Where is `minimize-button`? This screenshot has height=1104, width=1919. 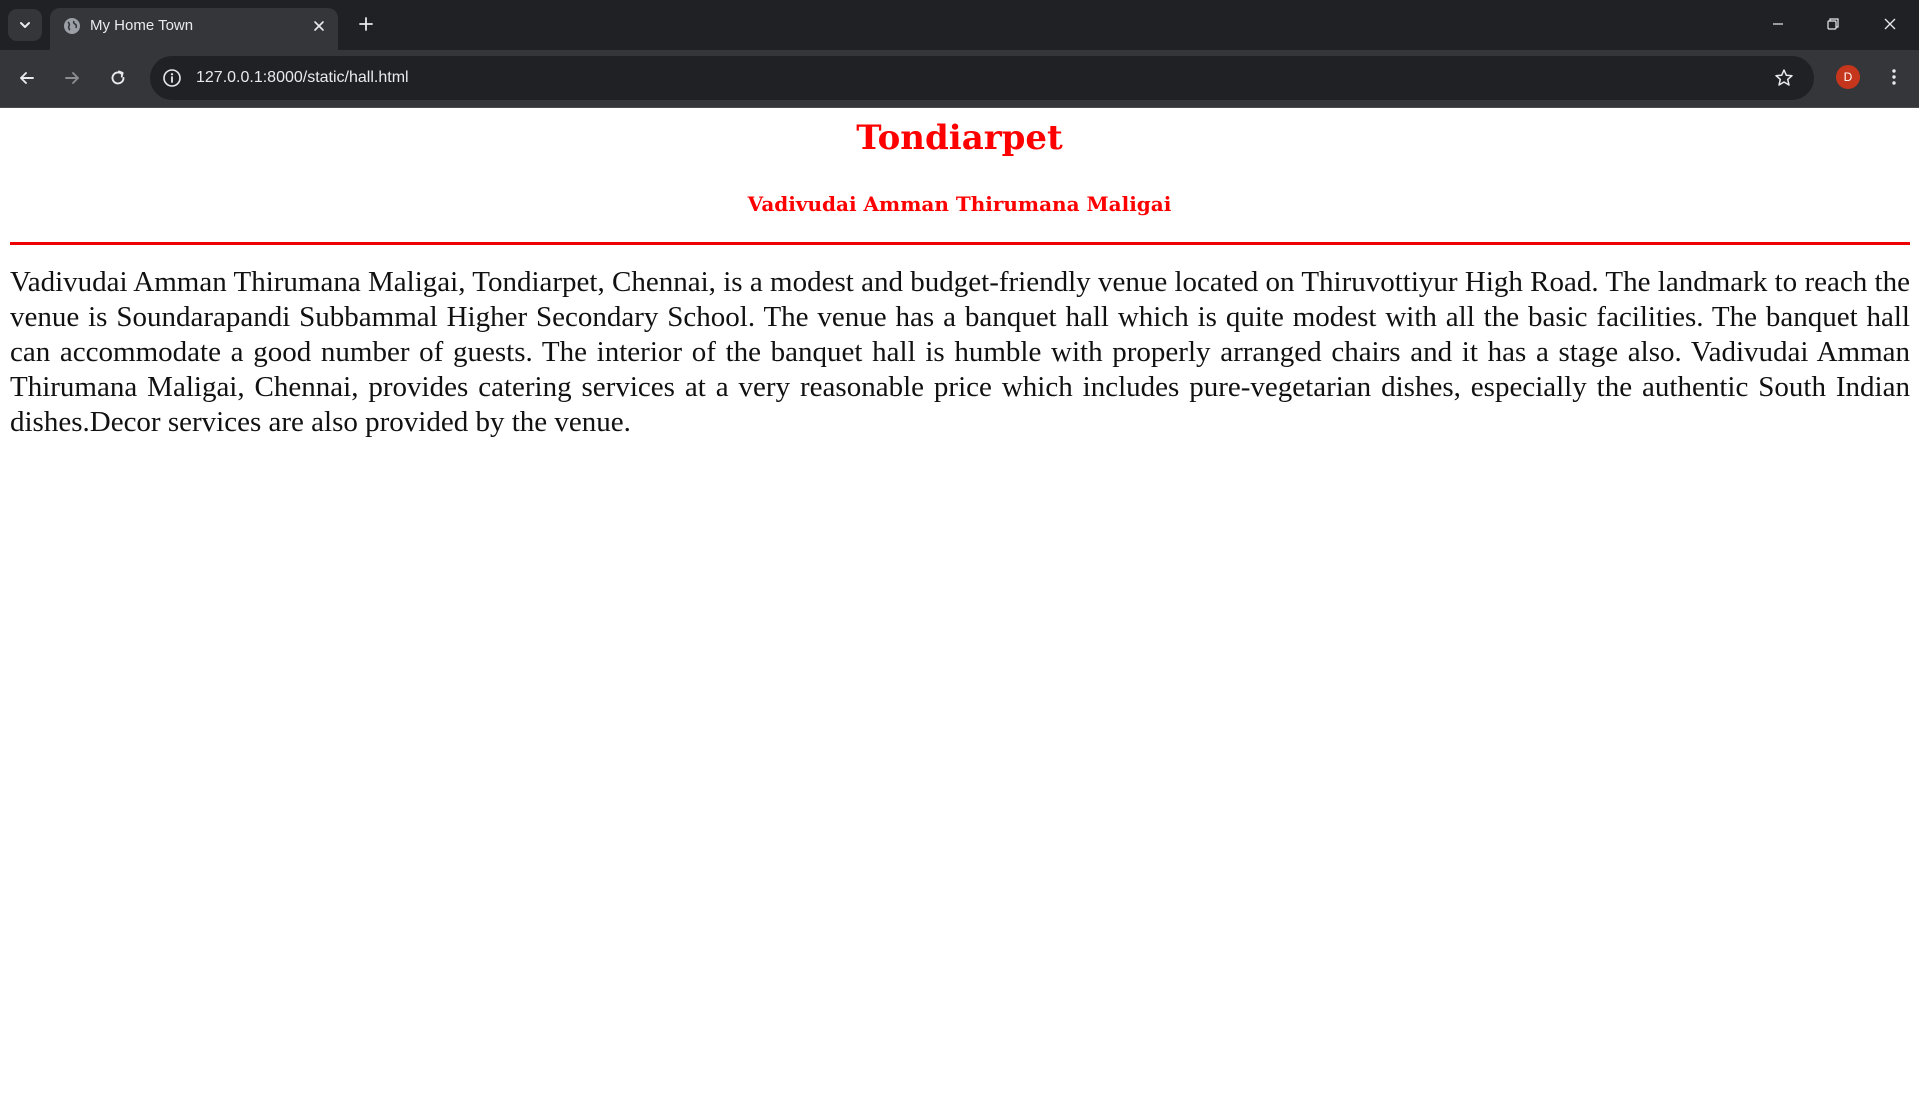
minimize-button is located at coordinates (1778, 24).